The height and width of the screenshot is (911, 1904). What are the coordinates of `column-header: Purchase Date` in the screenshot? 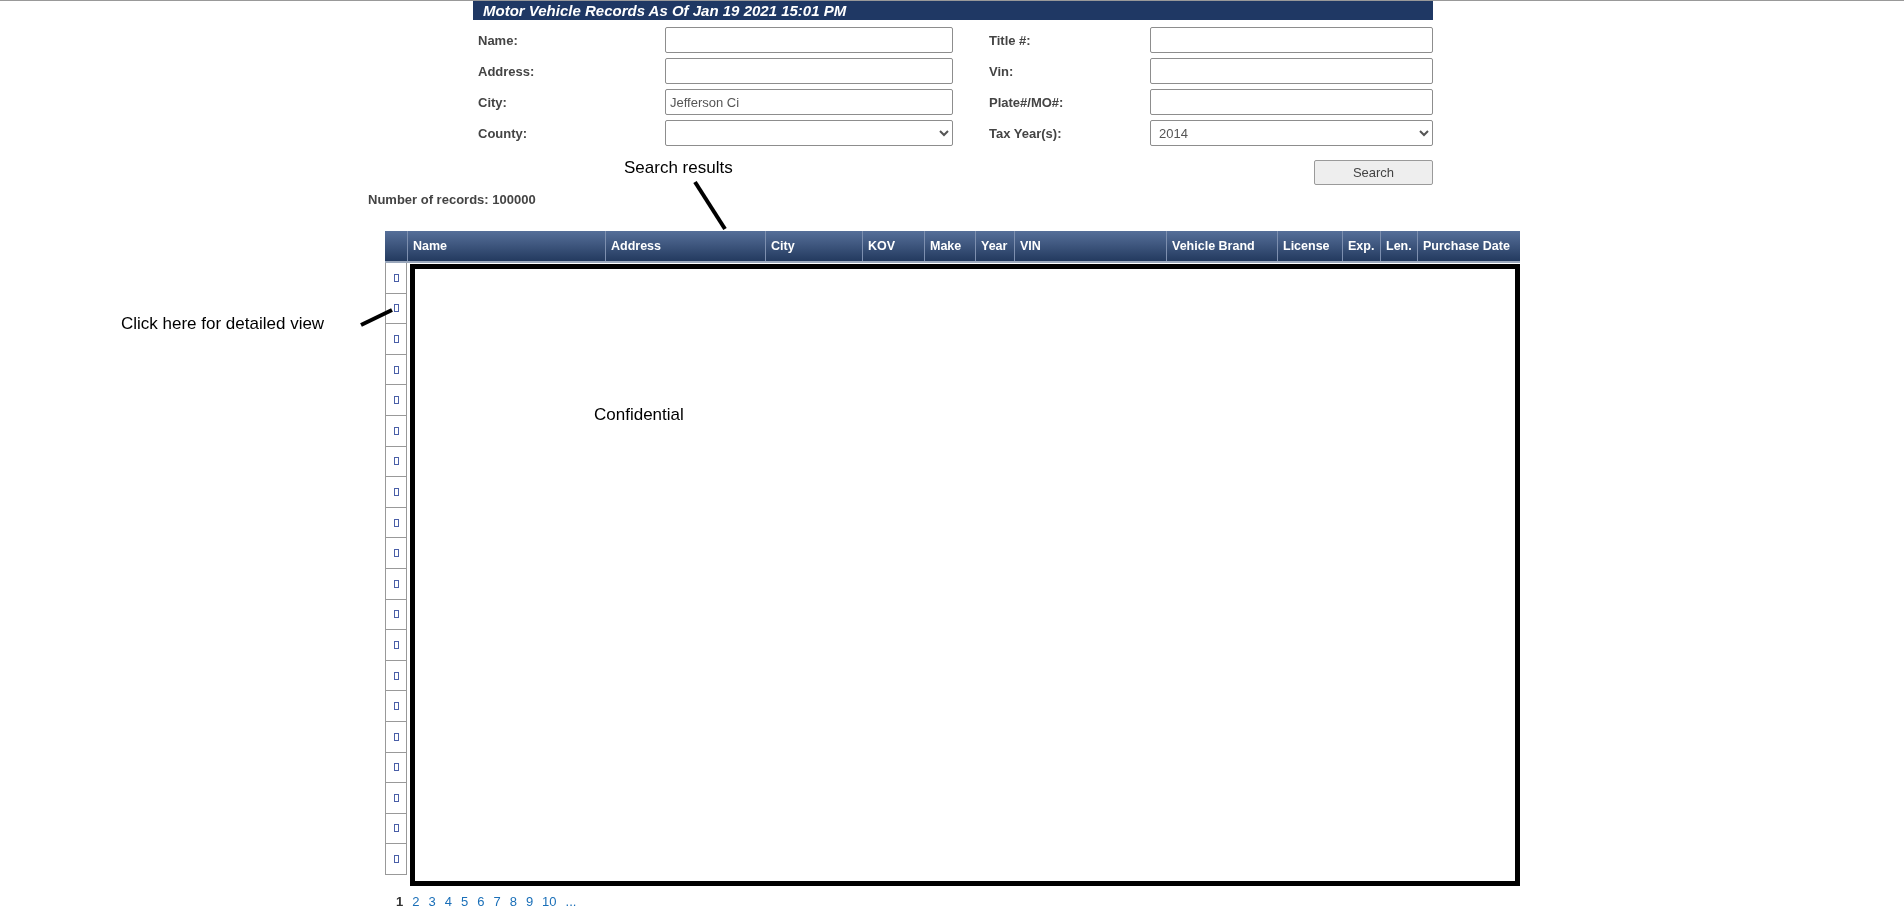 It's located at (1468, 246).